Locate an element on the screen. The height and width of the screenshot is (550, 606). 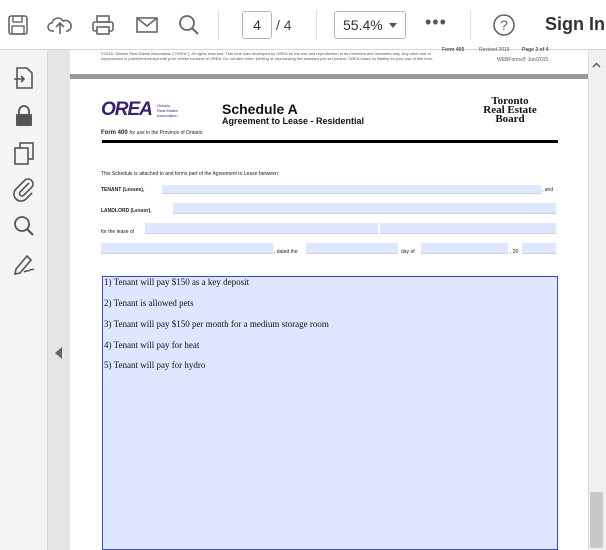
header-page-of: Page 3 of 4 is located at coordinates (535, 50).